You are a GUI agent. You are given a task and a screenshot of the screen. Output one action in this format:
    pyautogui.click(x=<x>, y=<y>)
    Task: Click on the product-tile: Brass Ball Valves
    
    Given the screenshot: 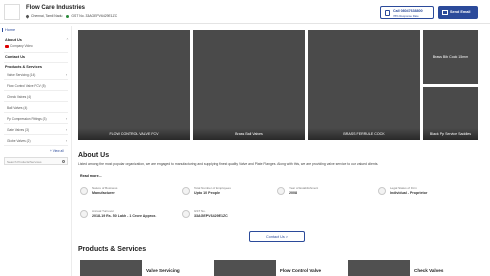 What is the action you would take?
    pyautogui.click(x=249, y=85)
    